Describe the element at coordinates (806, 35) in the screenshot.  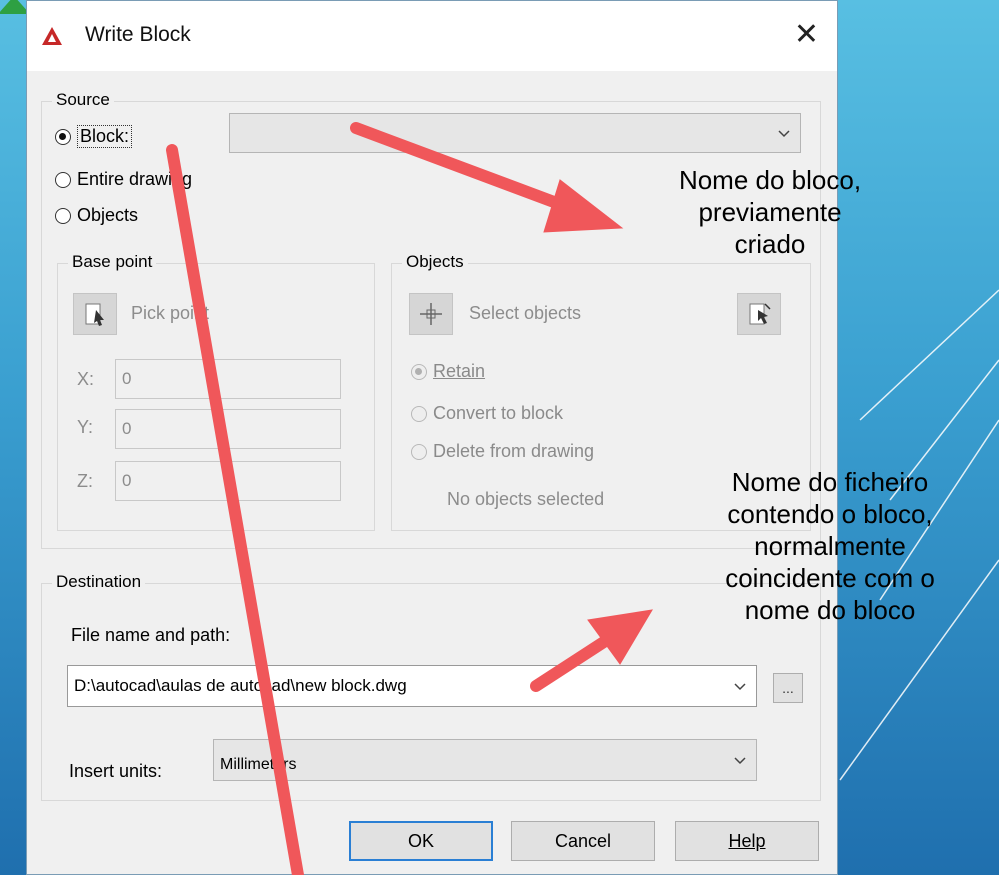
I see `close-icon: ✕` at that location.